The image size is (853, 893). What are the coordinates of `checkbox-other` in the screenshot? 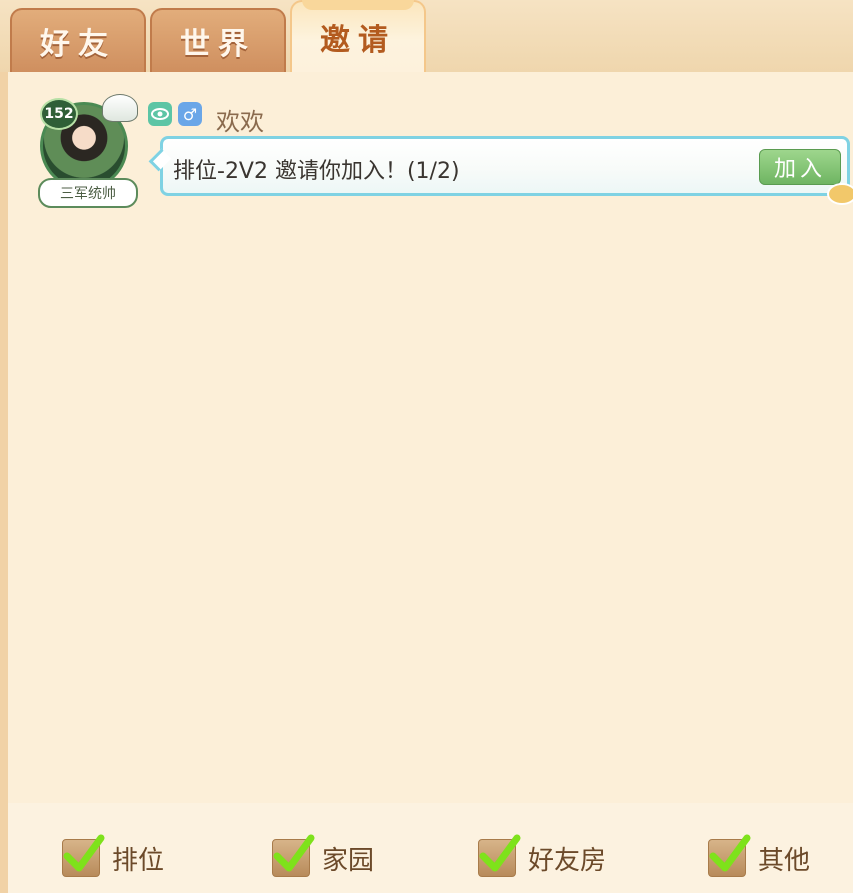 It's located at (729, 855).